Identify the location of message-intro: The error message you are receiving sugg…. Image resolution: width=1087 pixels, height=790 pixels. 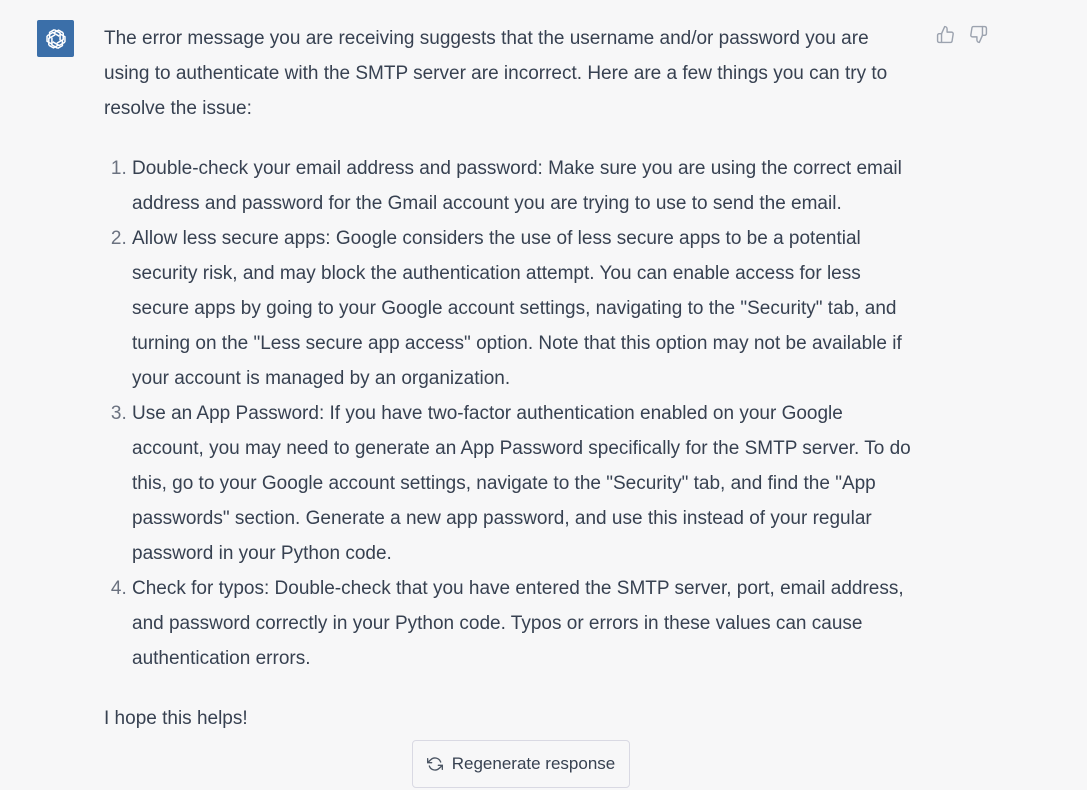
(496, 73).